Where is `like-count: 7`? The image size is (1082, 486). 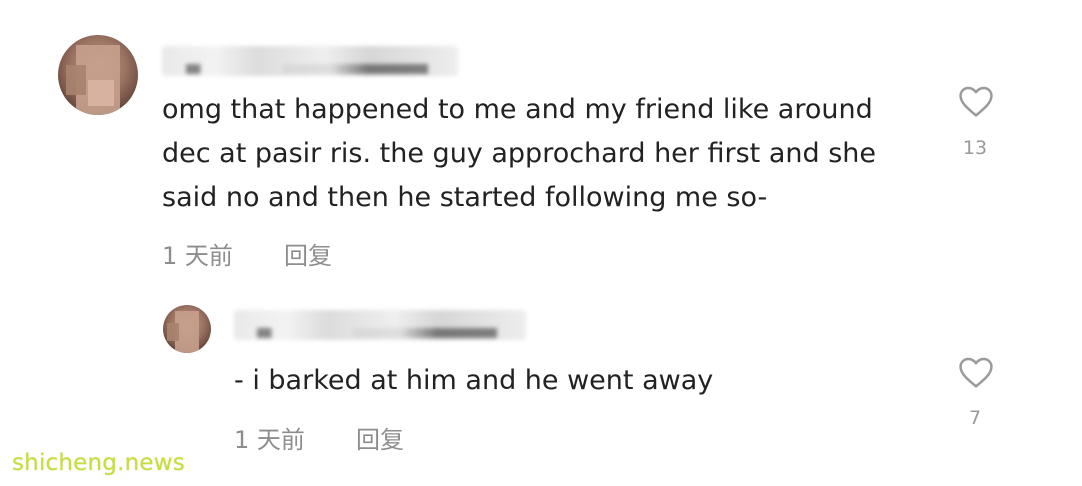
like-count: 7 is located at coordinates (975, 418).